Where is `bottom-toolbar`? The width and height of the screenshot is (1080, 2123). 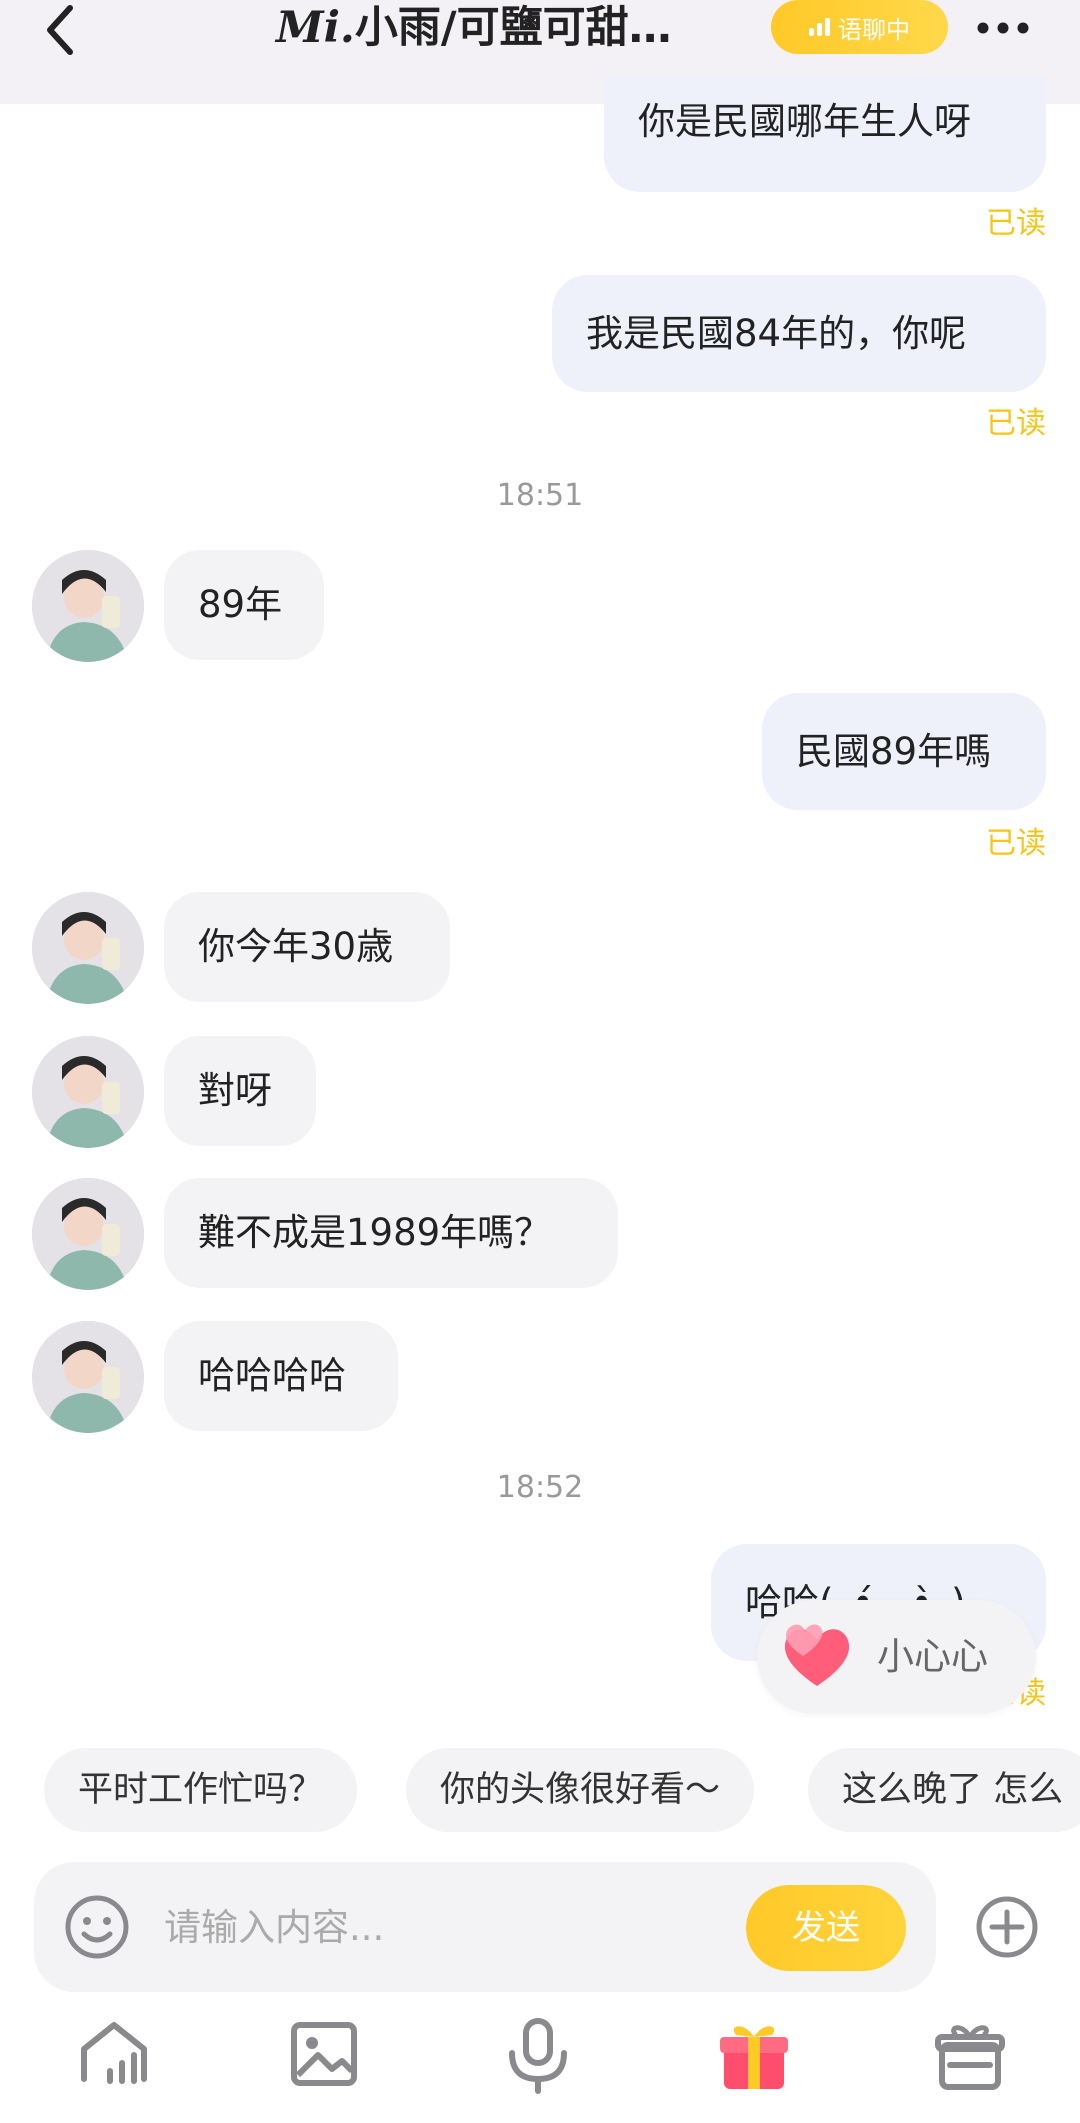 bottom-toolbar is located at coordinates (540, 2060).